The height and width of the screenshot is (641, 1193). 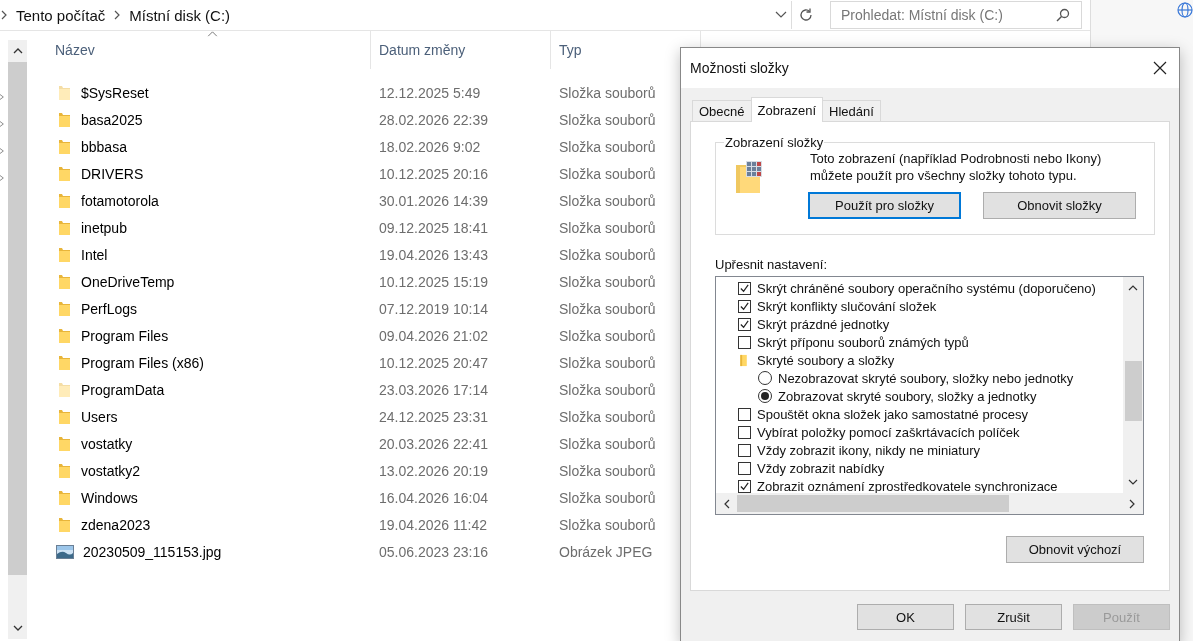 I want to click on file-name: Intel, so click(x=94, y=254).